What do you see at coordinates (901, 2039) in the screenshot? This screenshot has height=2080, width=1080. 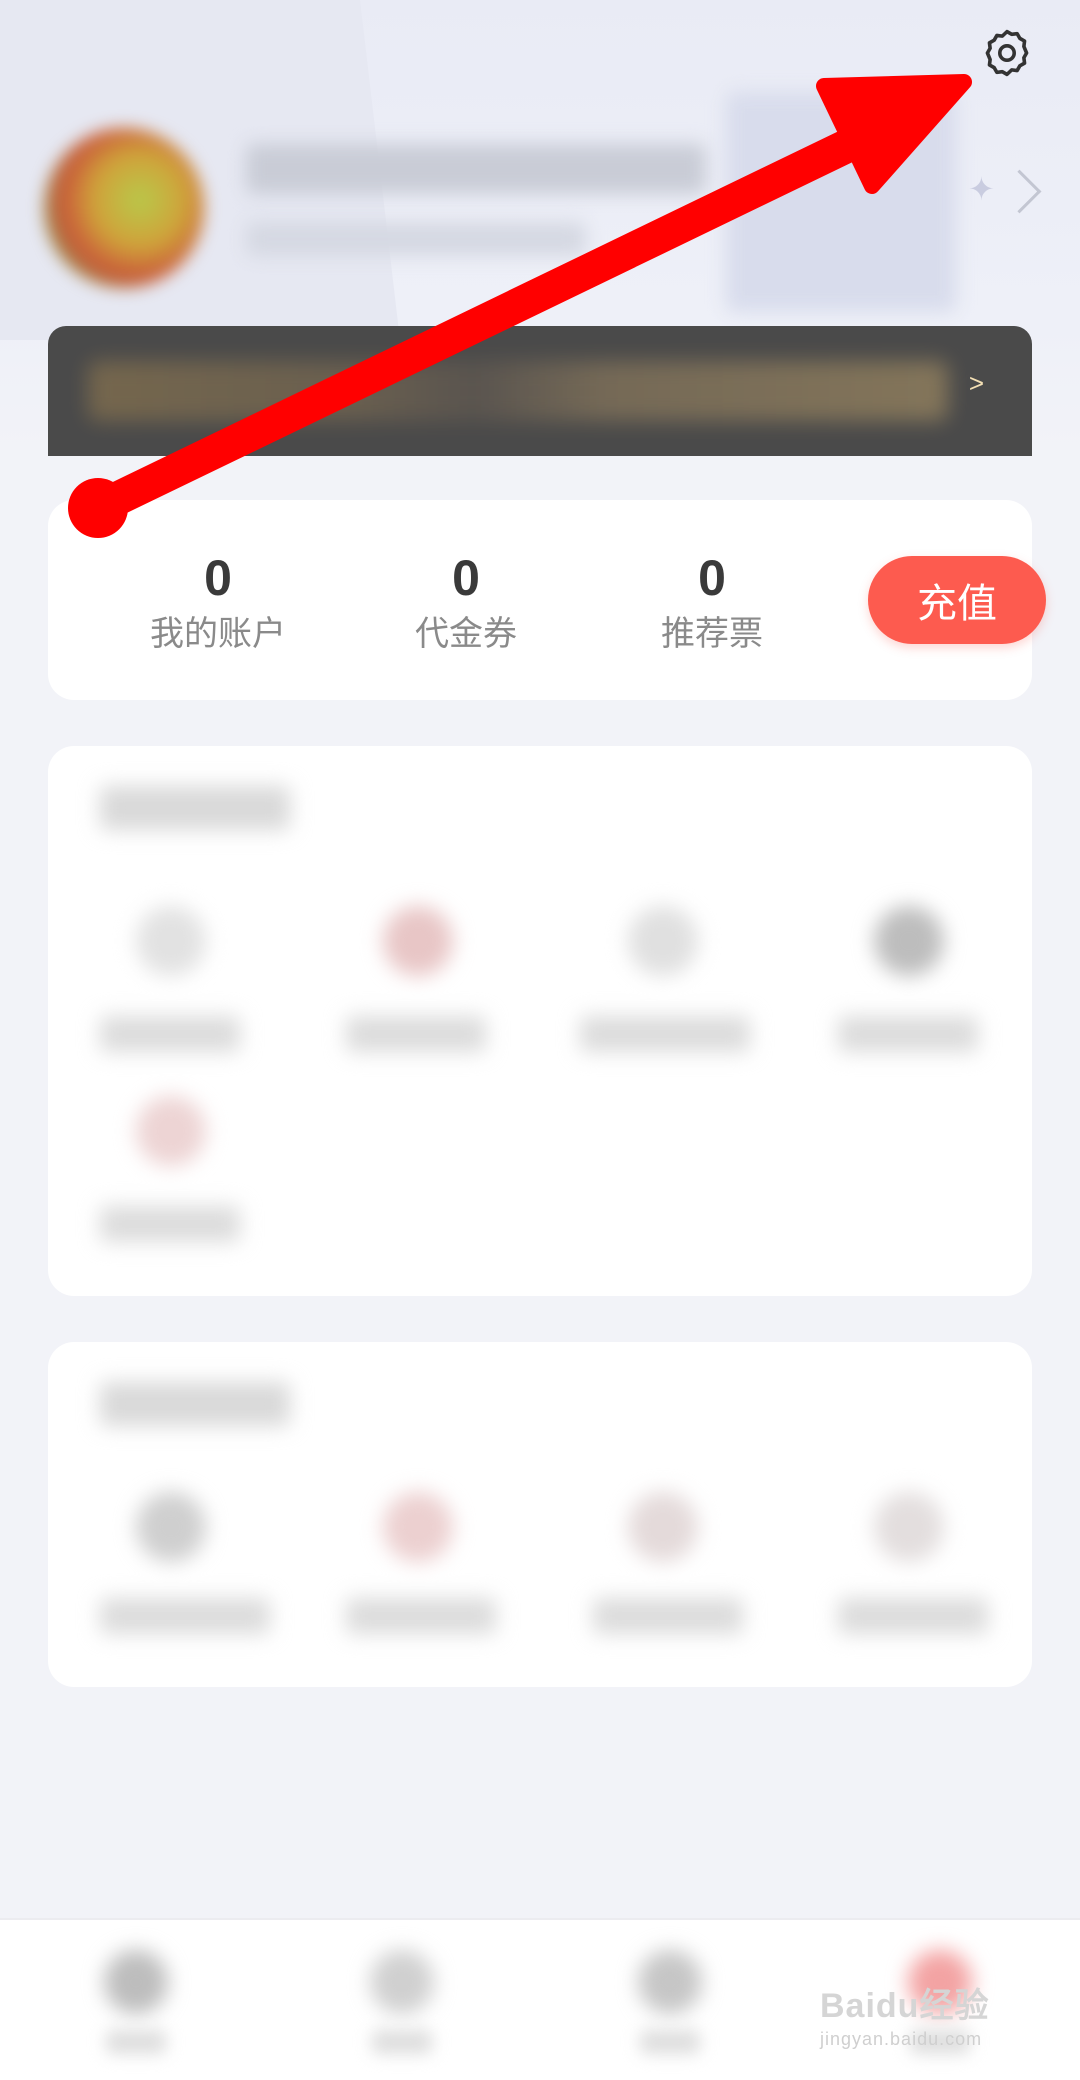 I see `watermark-url: jingyan.baidu.com` at bounding box center [901, 2039].